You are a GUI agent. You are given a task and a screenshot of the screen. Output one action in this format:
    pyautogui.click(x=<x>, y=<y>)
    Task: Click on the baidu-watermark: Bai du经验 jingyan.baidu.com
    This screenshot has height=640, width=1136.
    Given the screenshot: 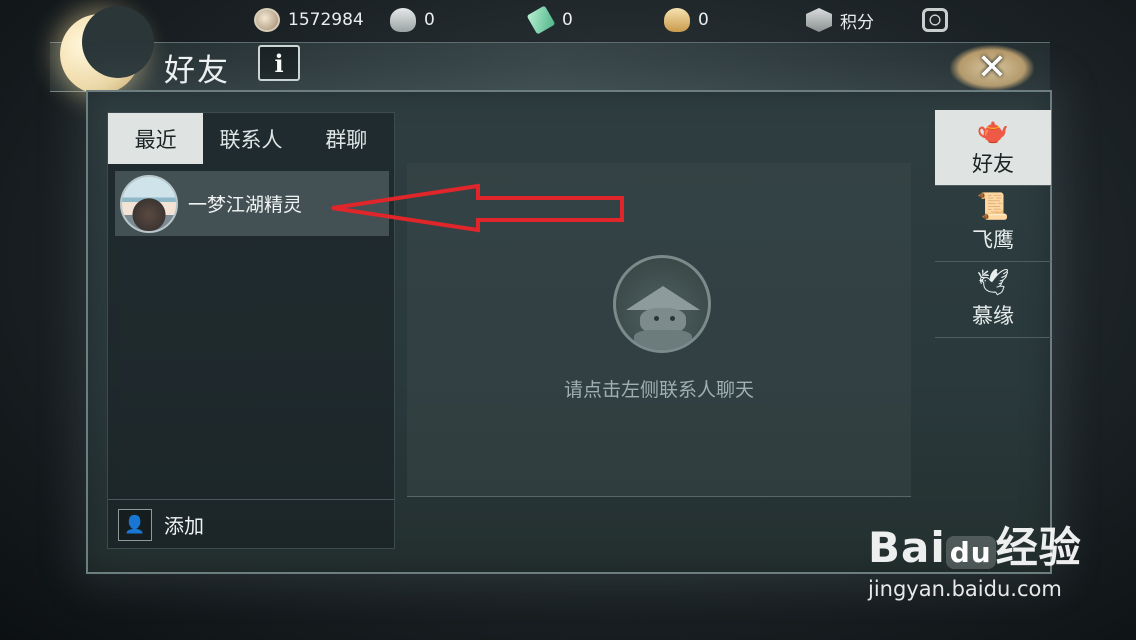 What is the action you would take?
    pyautogui.click(x=983, y=564)
    